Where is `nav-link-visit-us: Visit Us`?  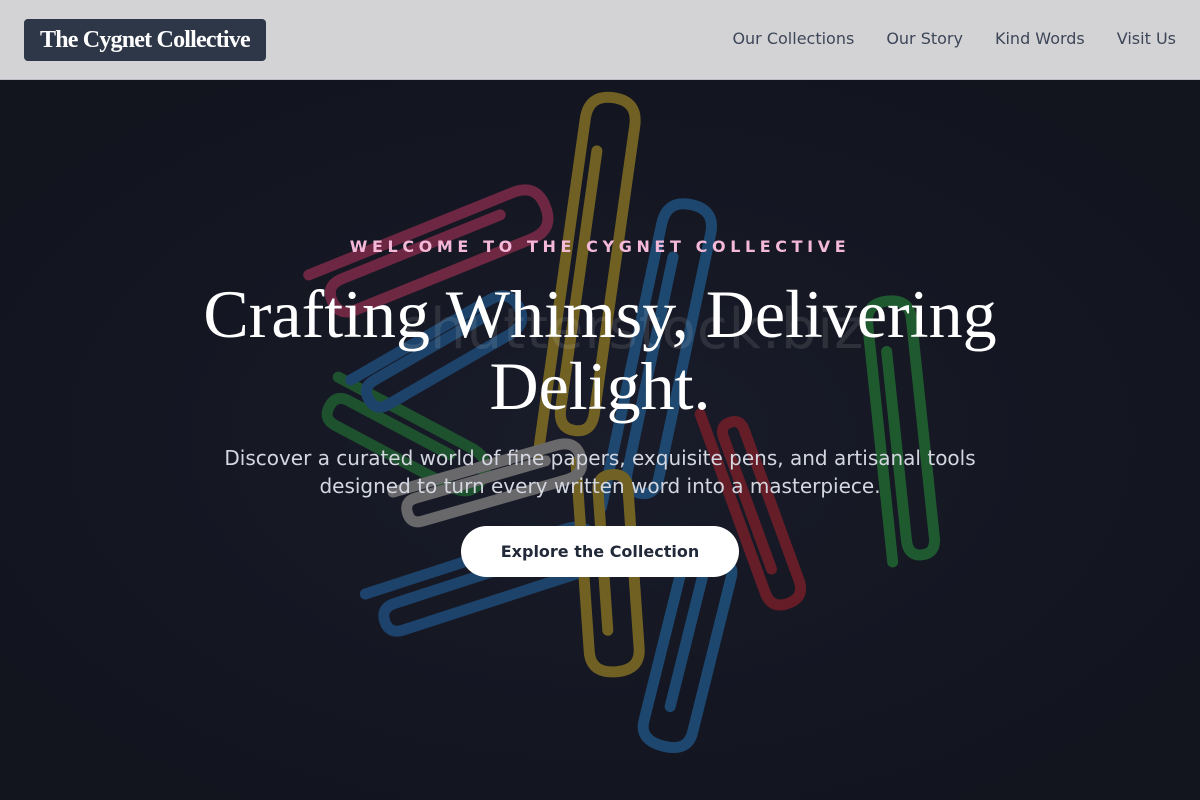
nav-link-visit-us: Visit Us is located at coordinates (1146, 39).